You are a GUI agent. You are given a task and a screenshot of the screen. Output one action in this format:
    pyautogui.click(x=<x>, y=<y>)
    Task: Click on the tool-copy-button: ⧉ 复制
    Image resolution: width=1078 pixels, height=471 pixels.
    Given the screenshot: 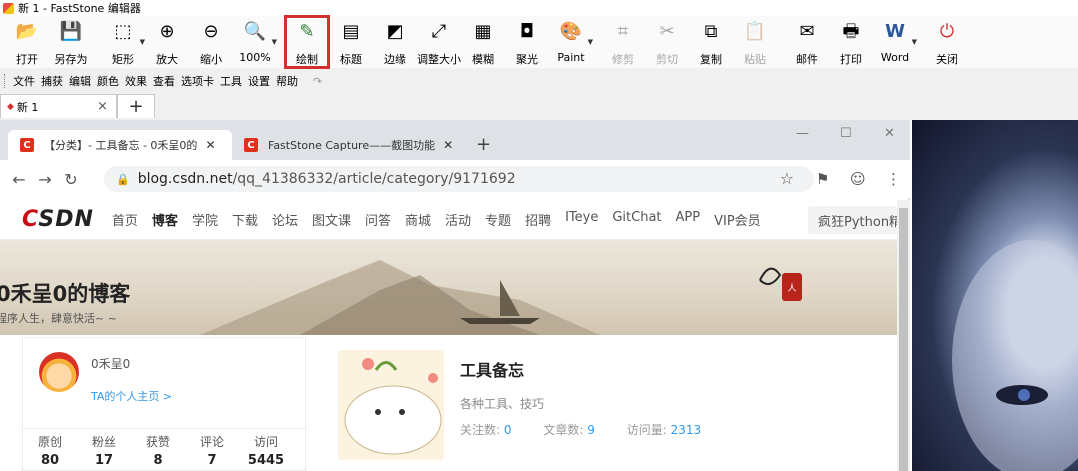 What is the action you would take?
    pyautogui.click(x=711, y=42)
    